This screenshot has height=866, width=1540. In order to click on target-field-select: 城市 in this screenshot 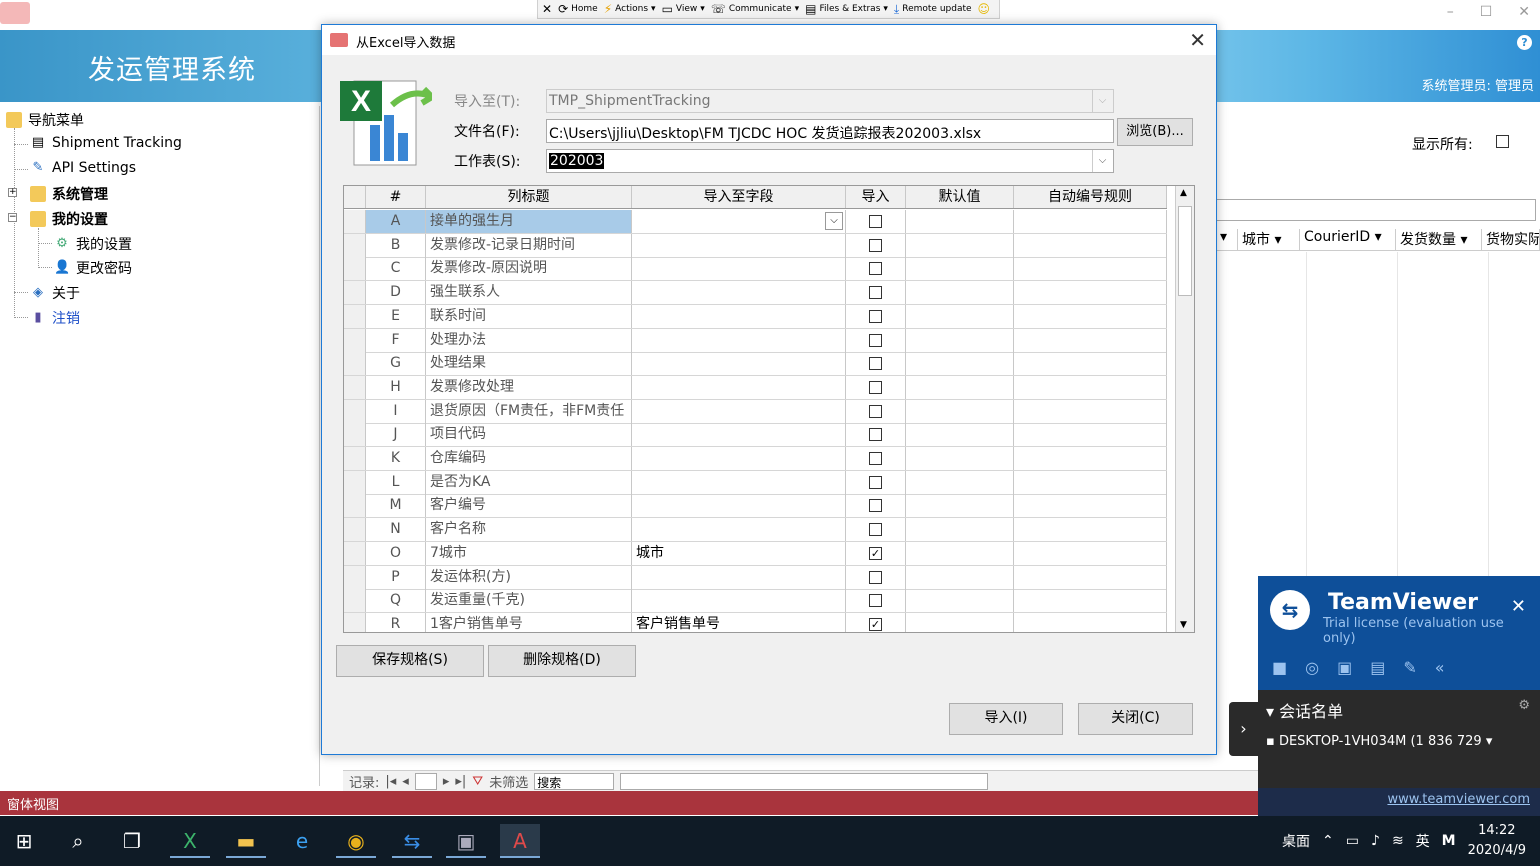, I will do `click(739, 553)`.